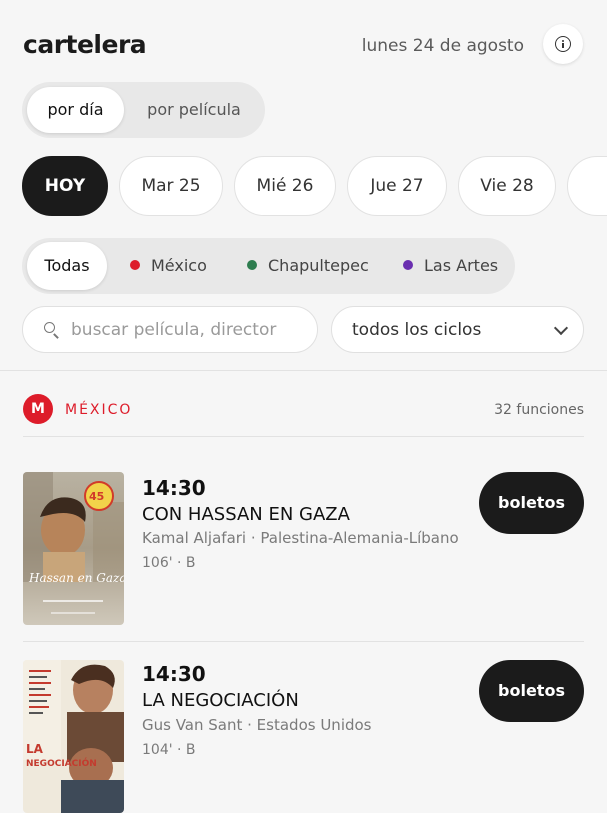 The width and height of the screenshot is (607, 813). Describe the element at coordinates (285, 186) in the screenshot. I see `day-mie-26: Mié 26` at that location.